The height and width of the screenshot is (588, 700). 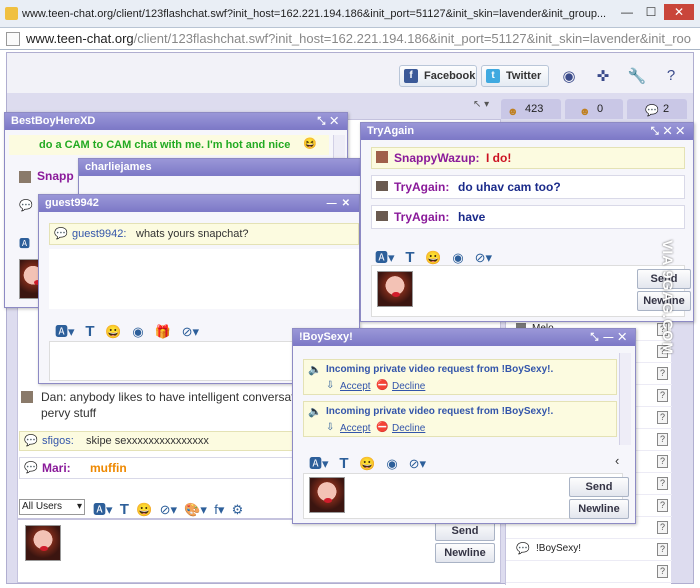 What do you see at coordinates (411, 76) in the screenshot?
I see `facebook-icon: f` at bounding box center [411, 76].